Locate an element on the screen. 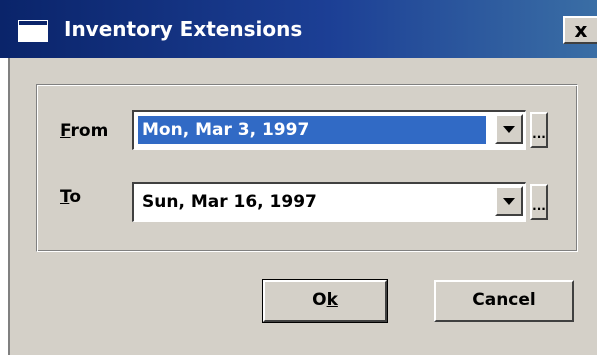 Image resolution: width=597 pixels, height=355 pixels. to-date-value: Sun, Mar 16, 1997 is located at coordinates (227, 202).